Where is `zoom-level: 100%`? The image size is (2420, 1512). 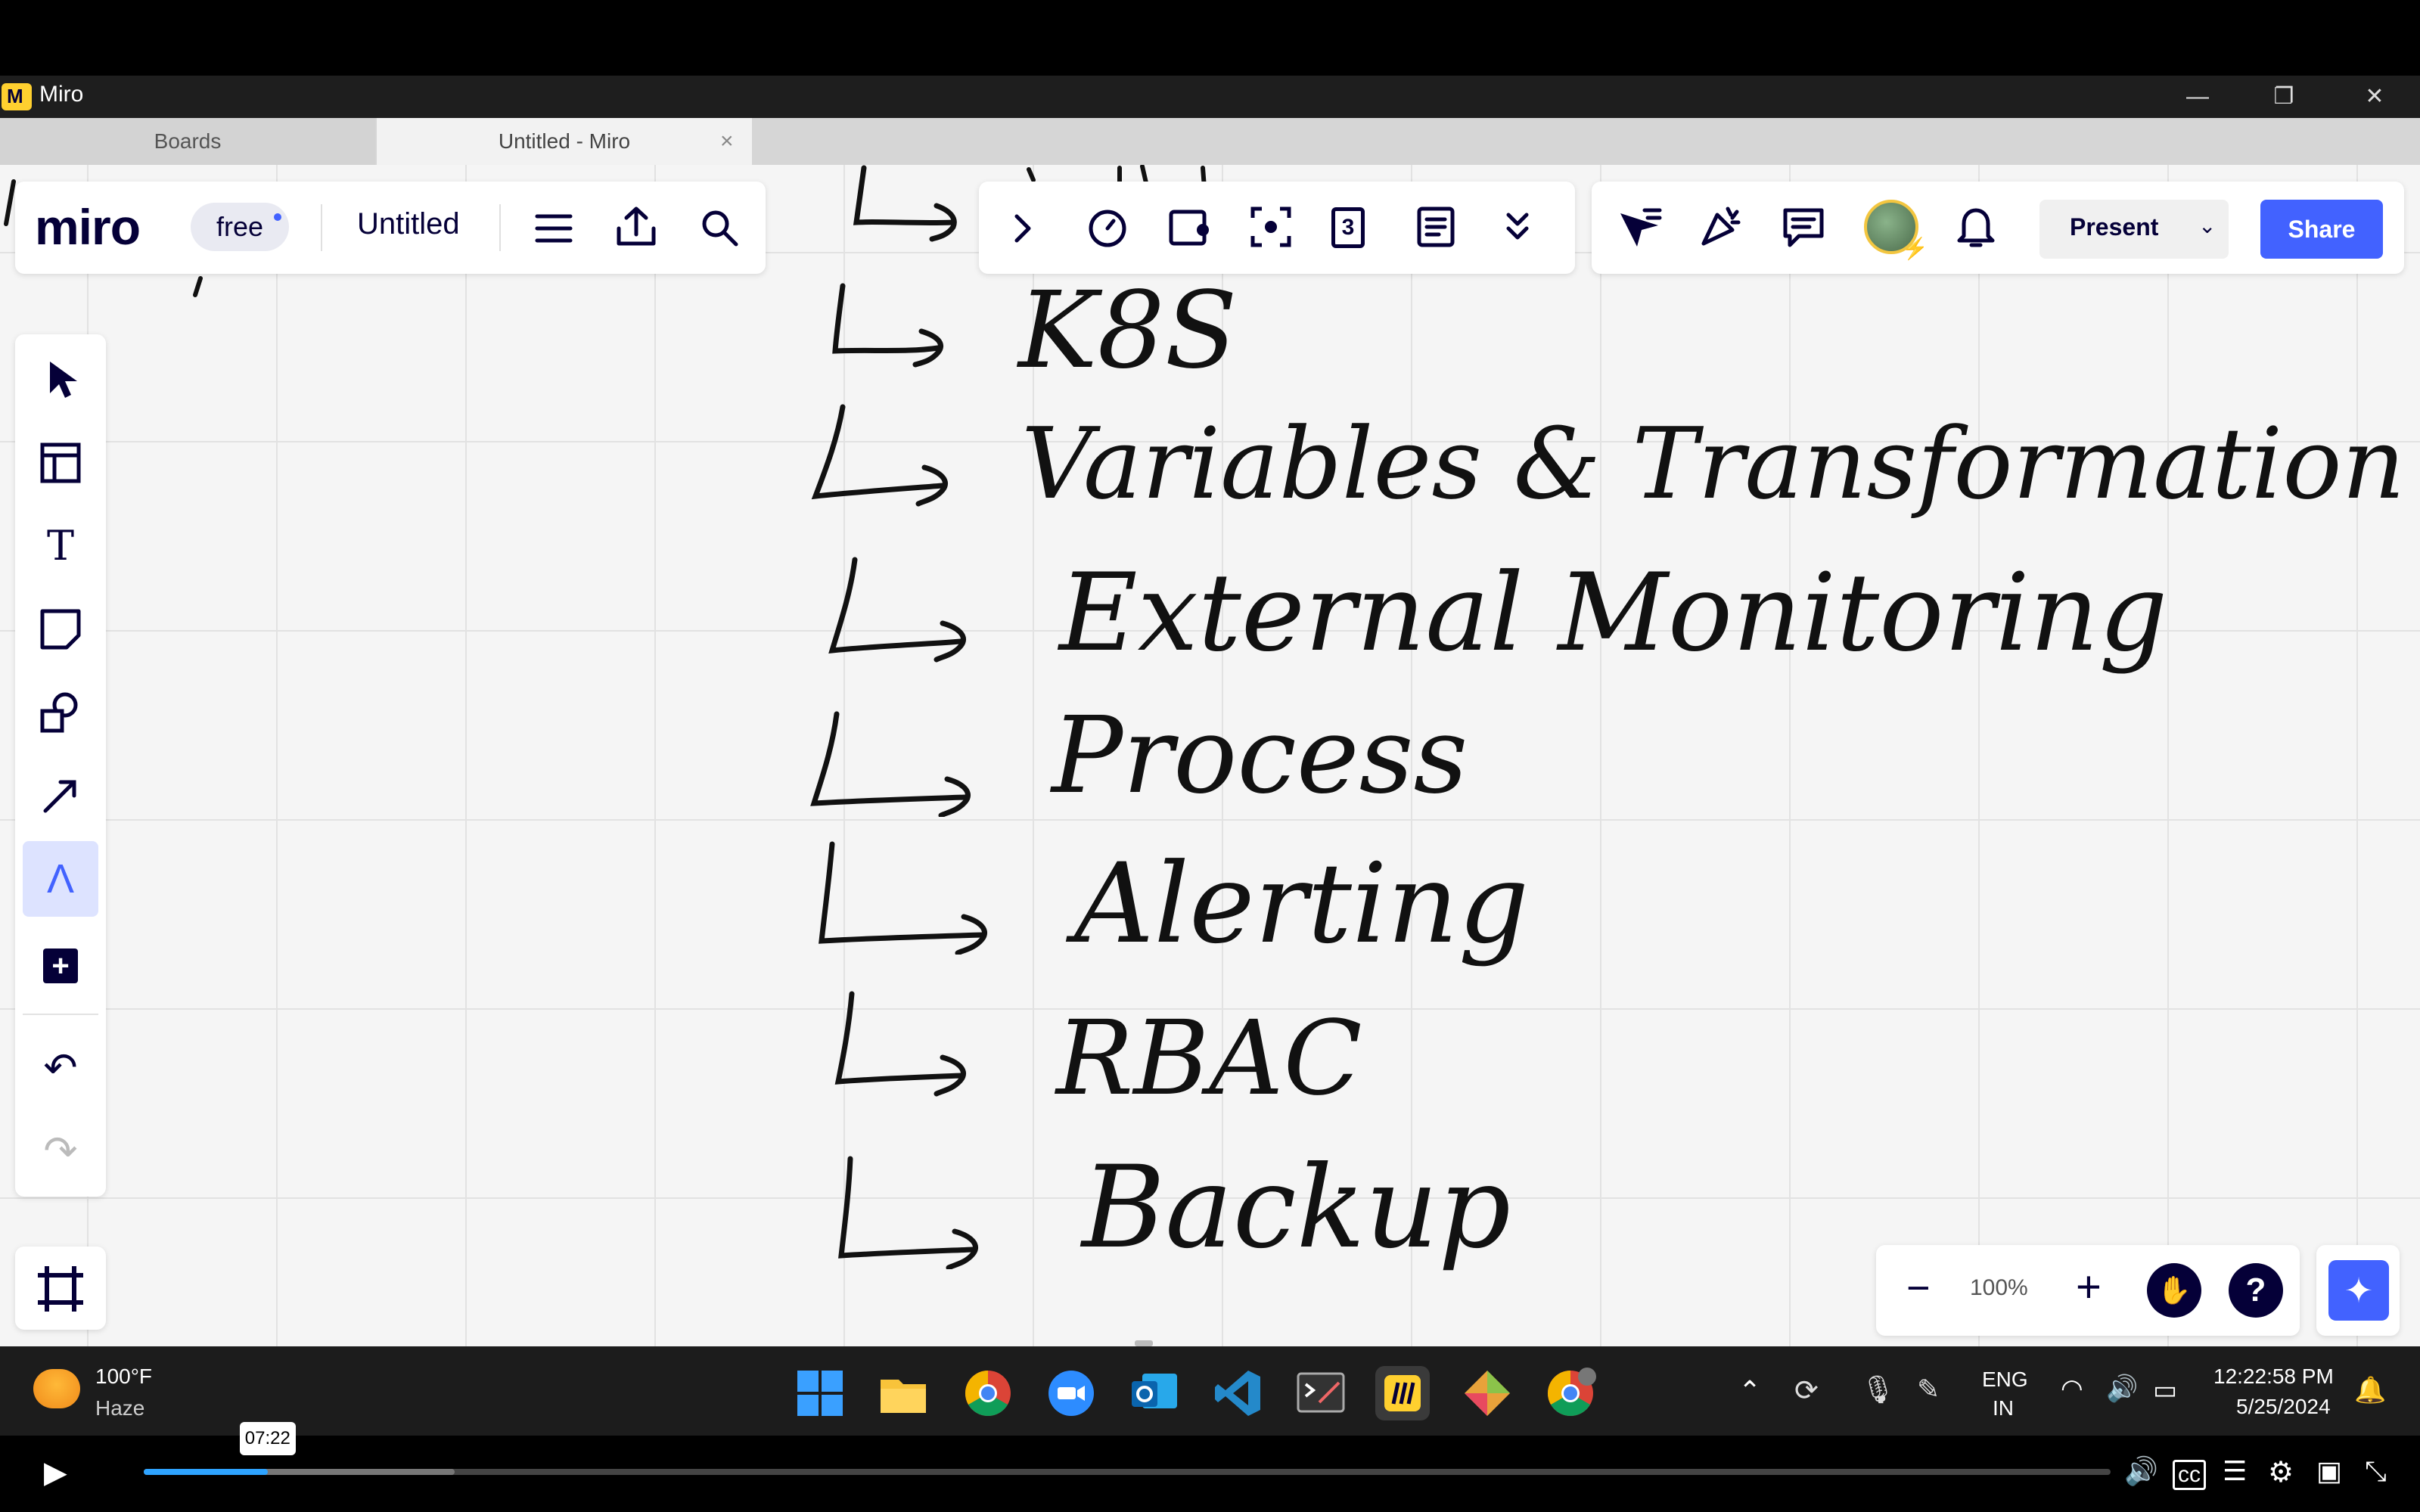 zoom-level: 100% is located at coordinates (1999, 1288).